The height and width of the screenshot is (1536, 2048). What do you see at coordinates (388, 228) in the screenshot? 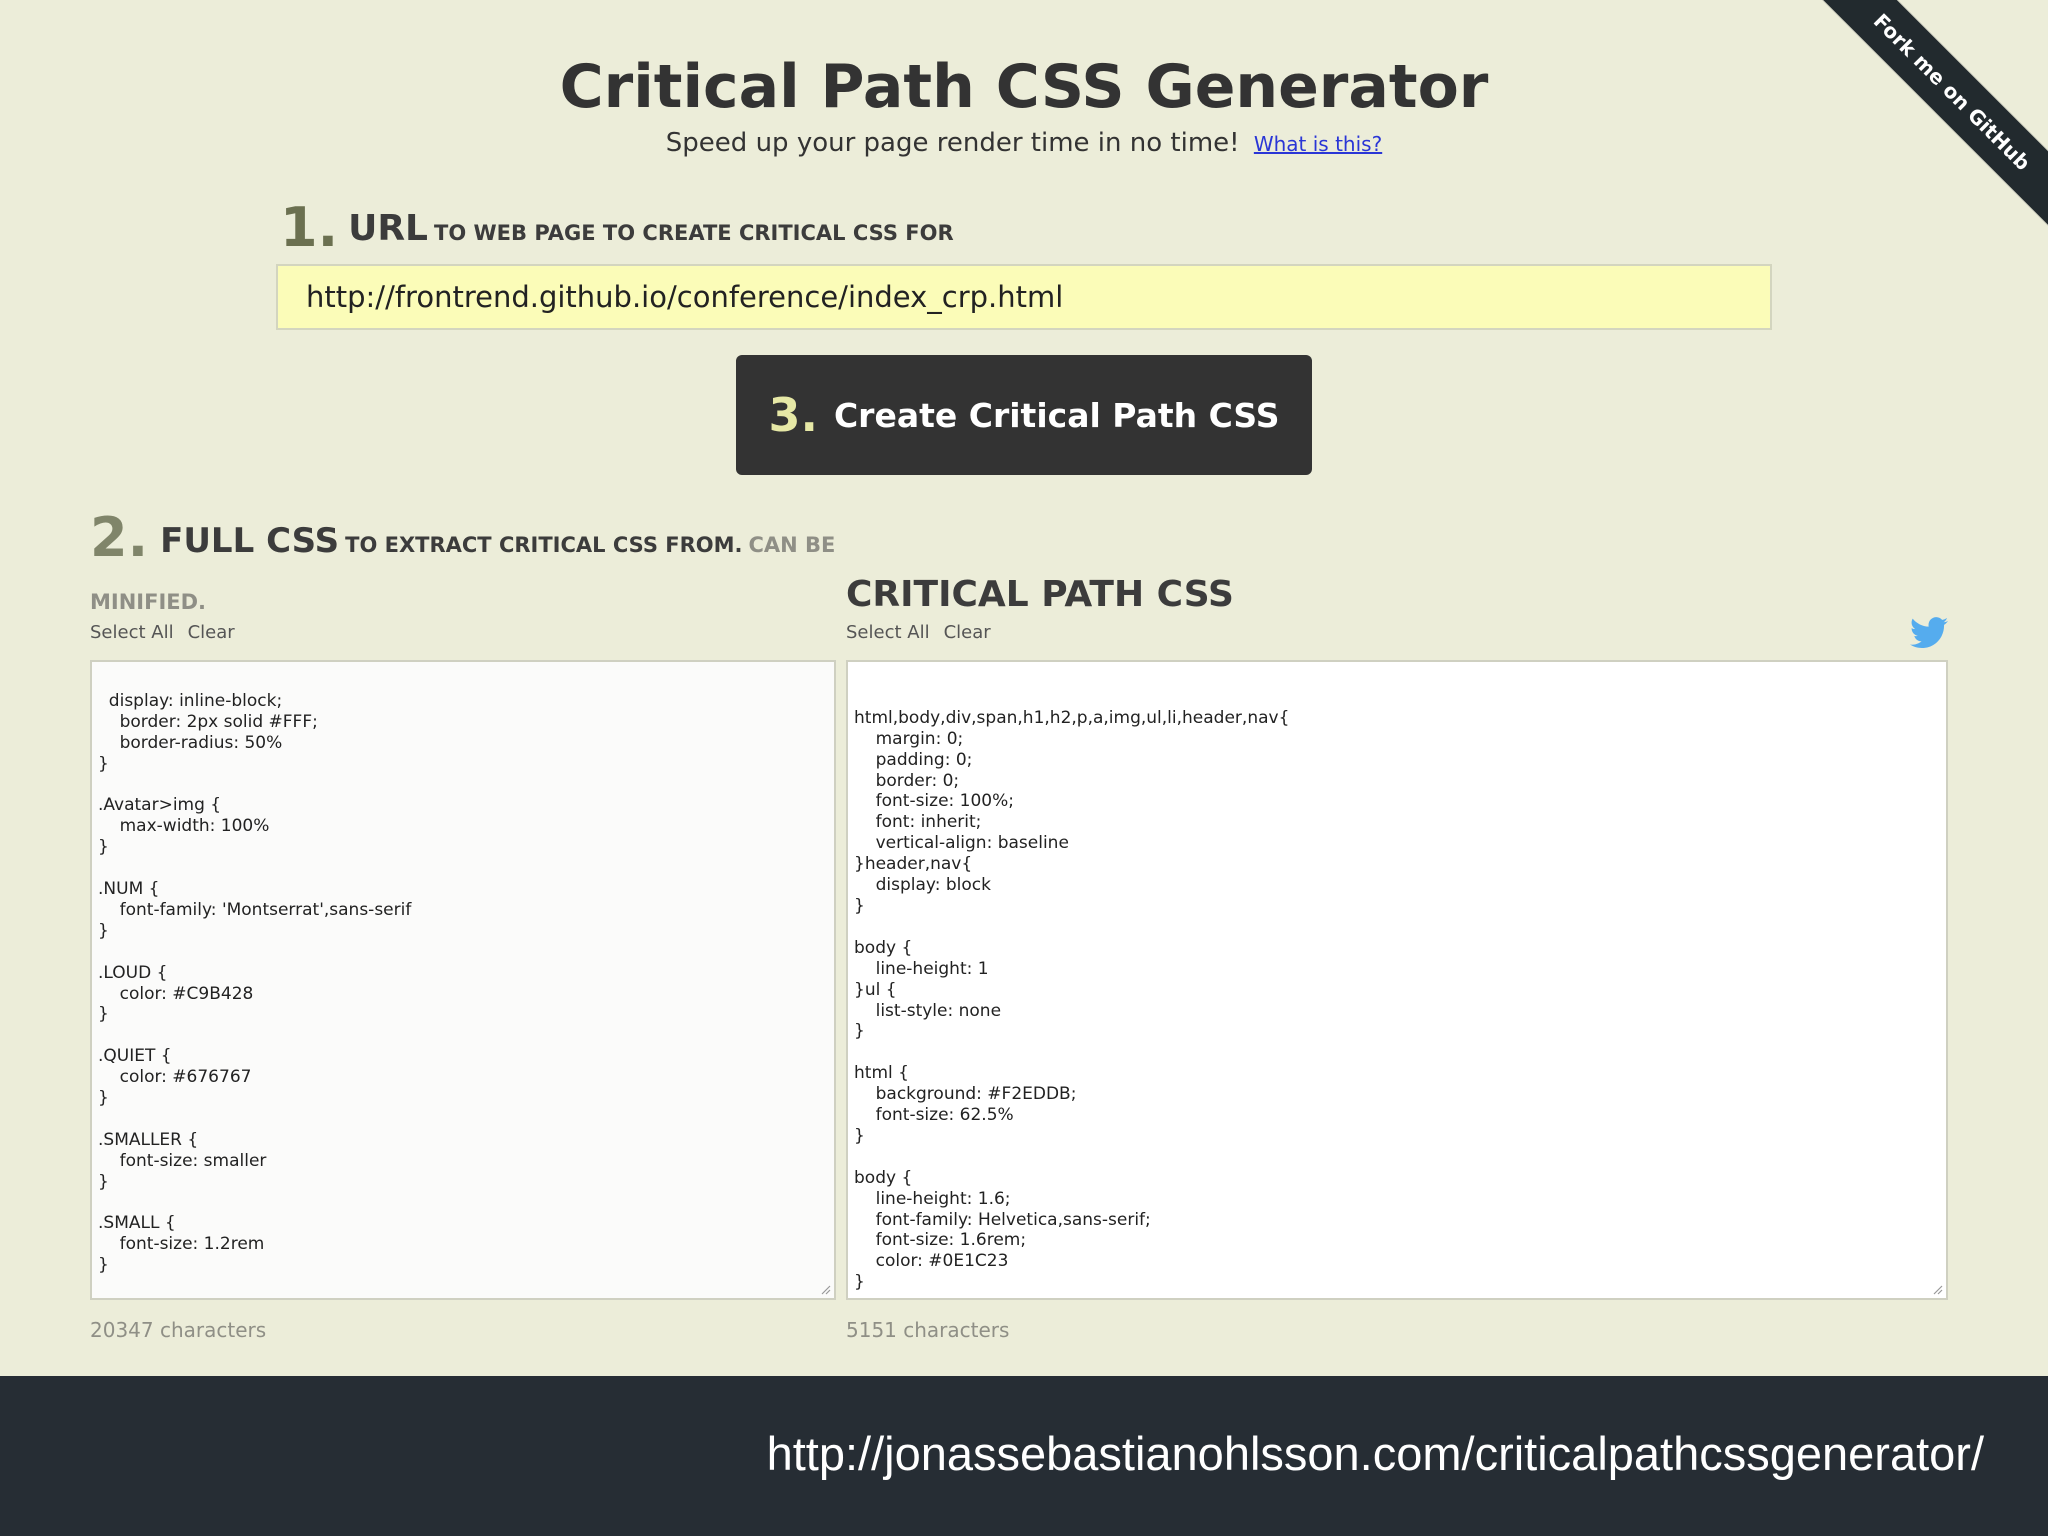
I see `step1-title: URL` at bounding box center [388, 228].